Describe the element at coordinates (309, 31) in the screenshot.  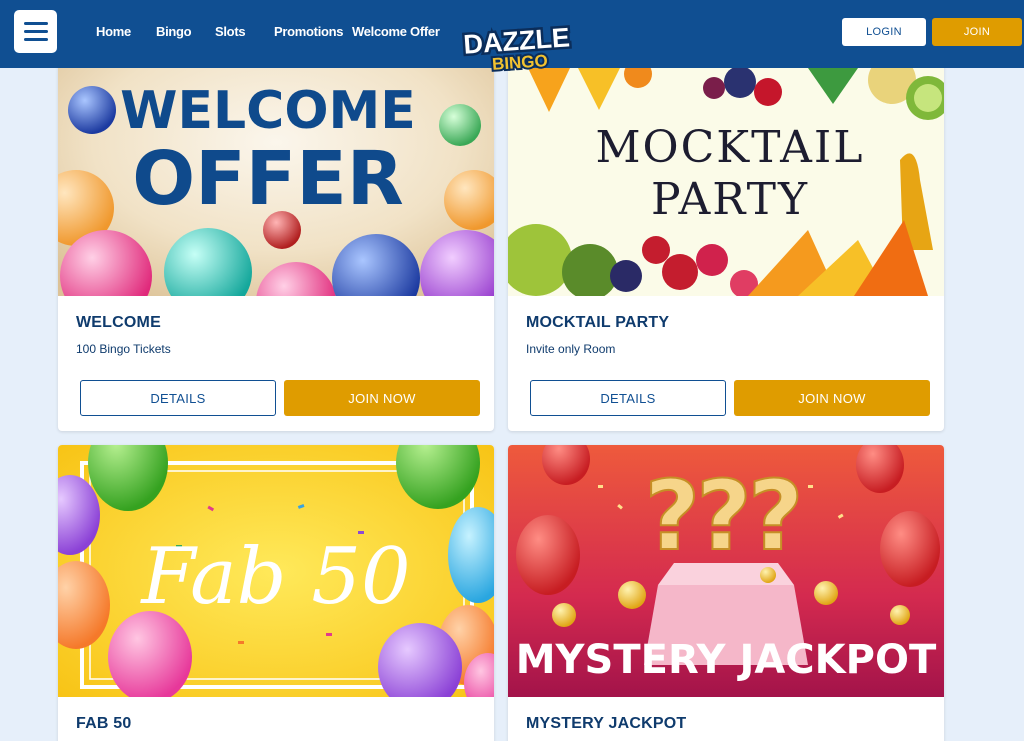
I see `nav-promotions: Promotions` at that location.